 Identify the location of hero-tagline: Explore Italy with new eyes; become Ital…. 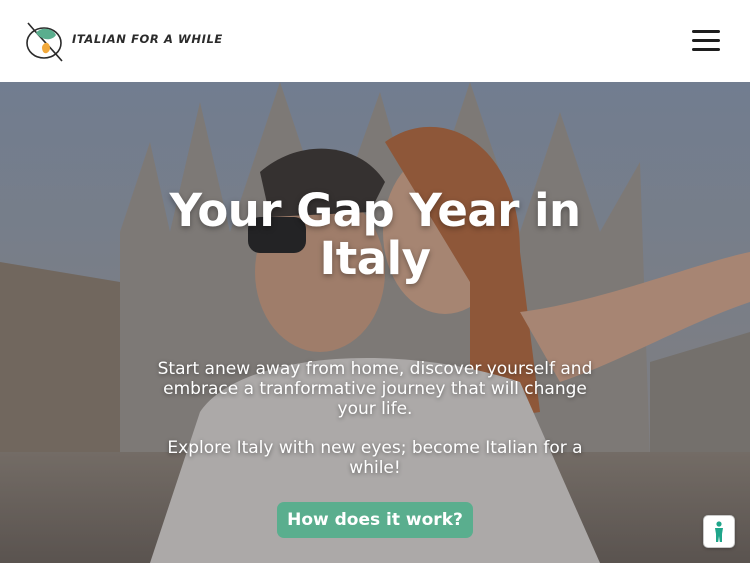
(375, 458).